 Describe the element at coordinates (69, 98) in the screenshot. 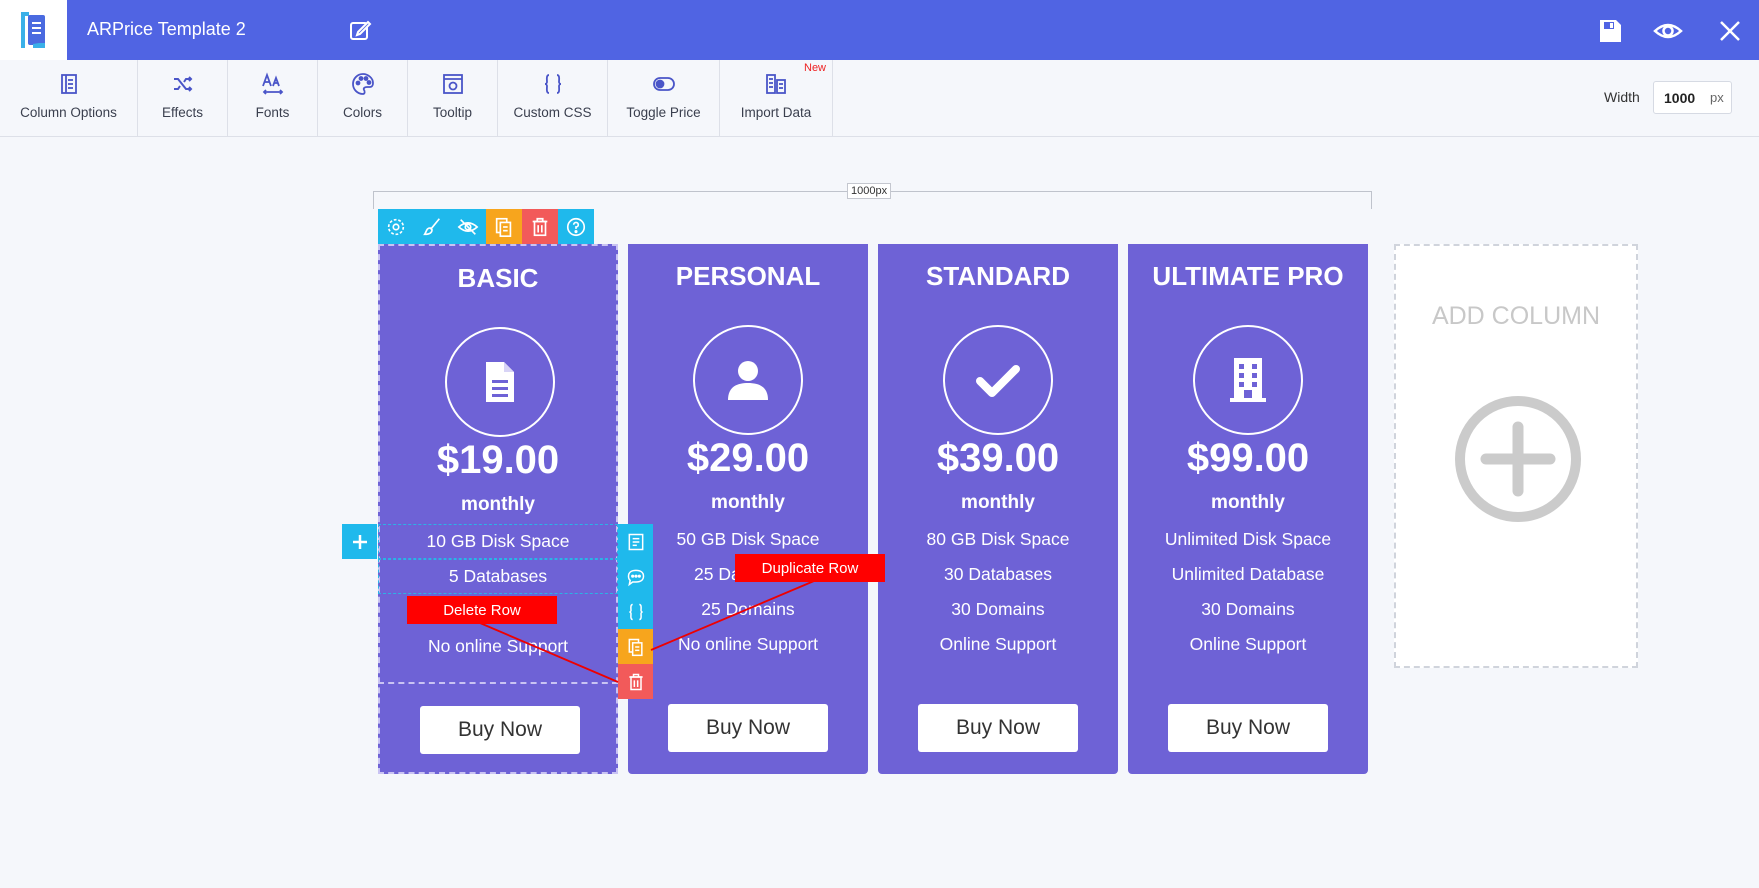

I see `toolbar-column-options: Column Options` at that location.